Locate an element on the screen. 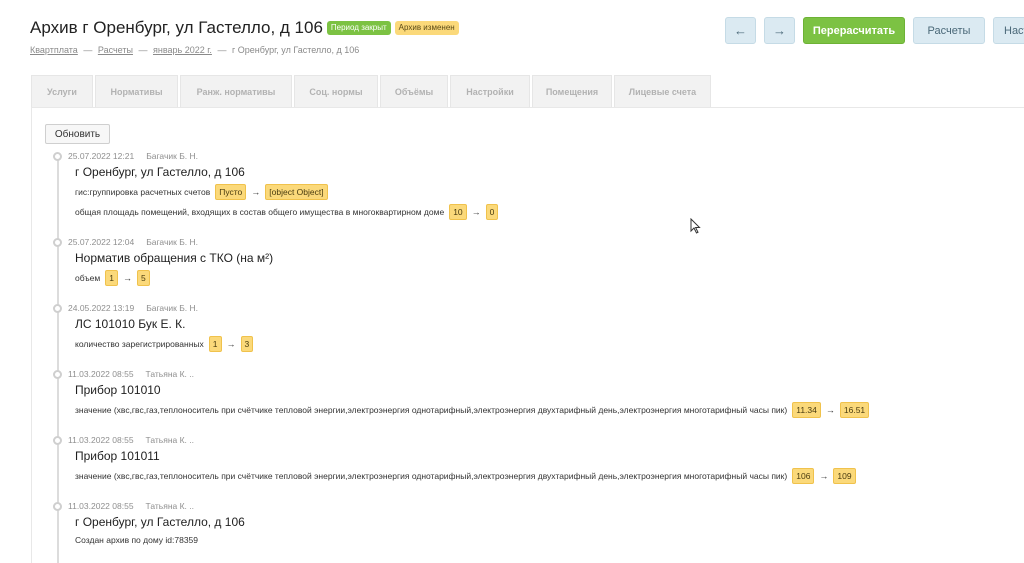  entry-date: 25.07.2022 12:21 is located at coordinates (101, 156).